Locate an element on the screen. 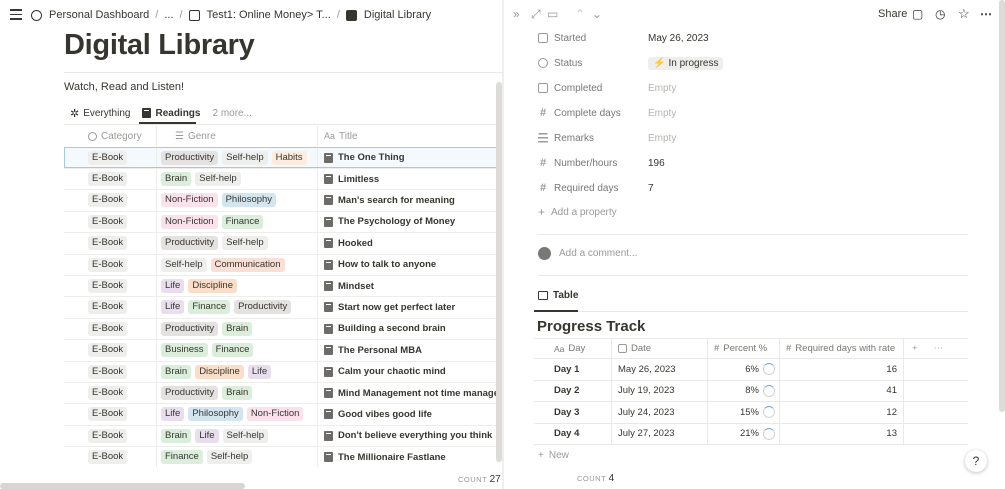  genre-cell: Life Finance Productivity is located at coordinates (237, 307).